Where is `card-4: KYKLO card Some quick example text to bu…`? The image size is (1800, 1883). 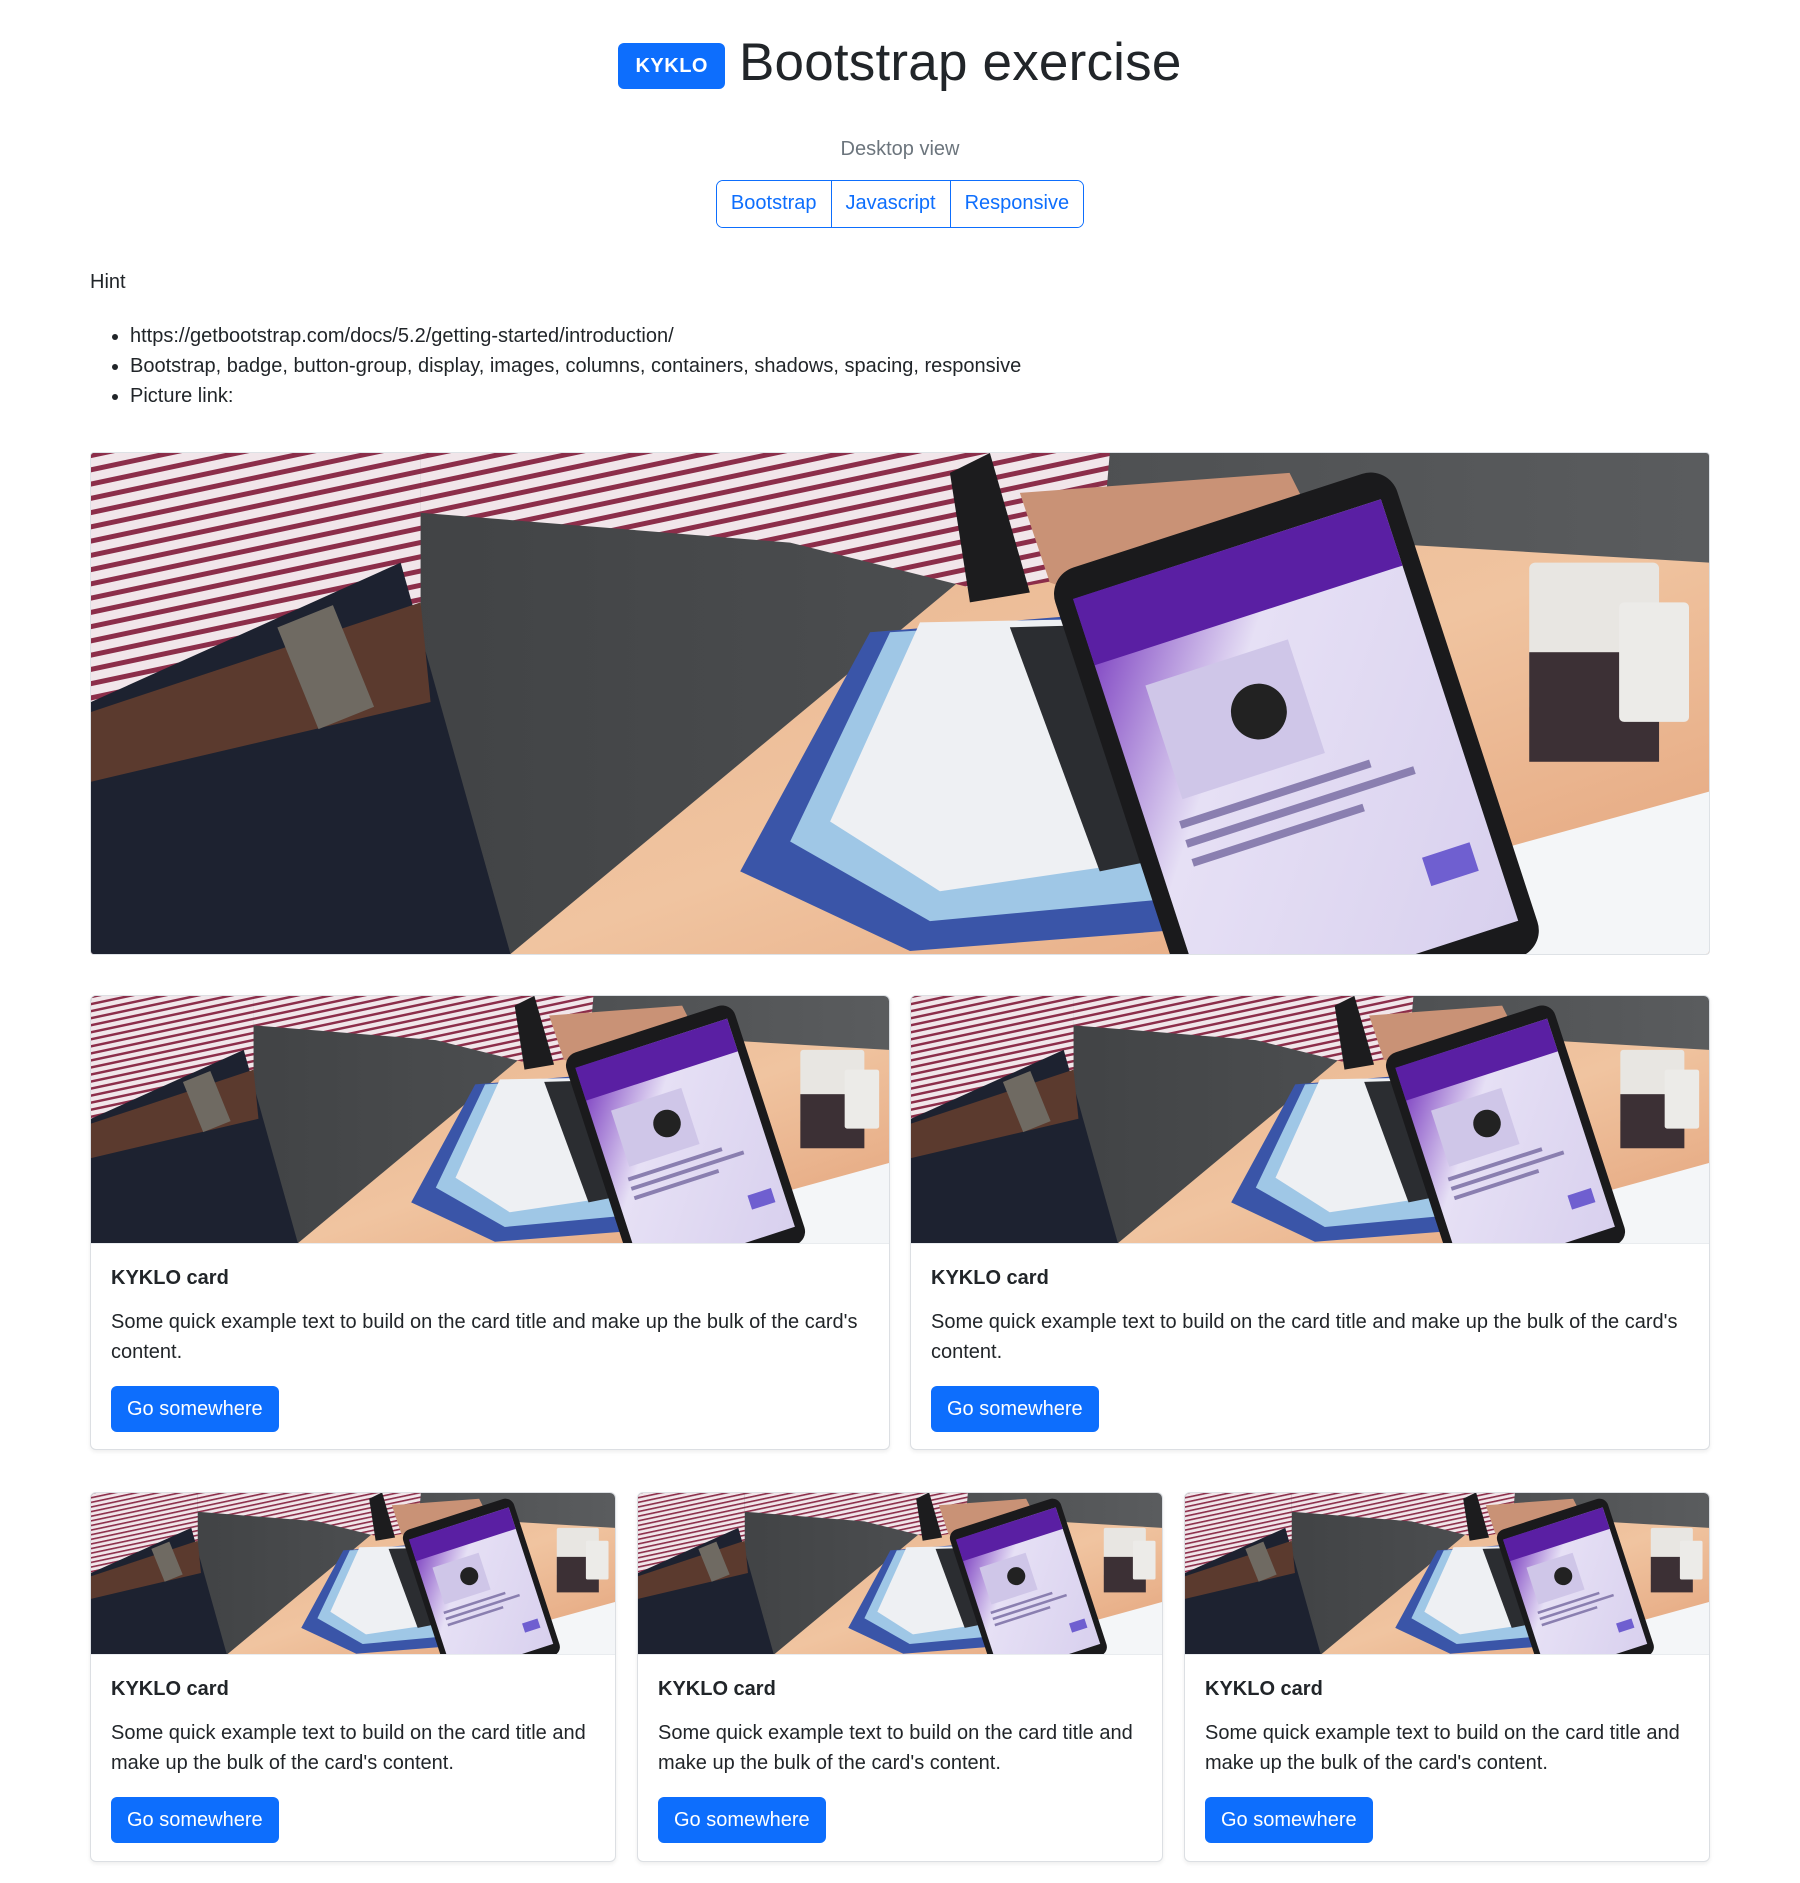 card-4: KYKLO card Some quick example text to bu… is located at coordinates (900, 1677).